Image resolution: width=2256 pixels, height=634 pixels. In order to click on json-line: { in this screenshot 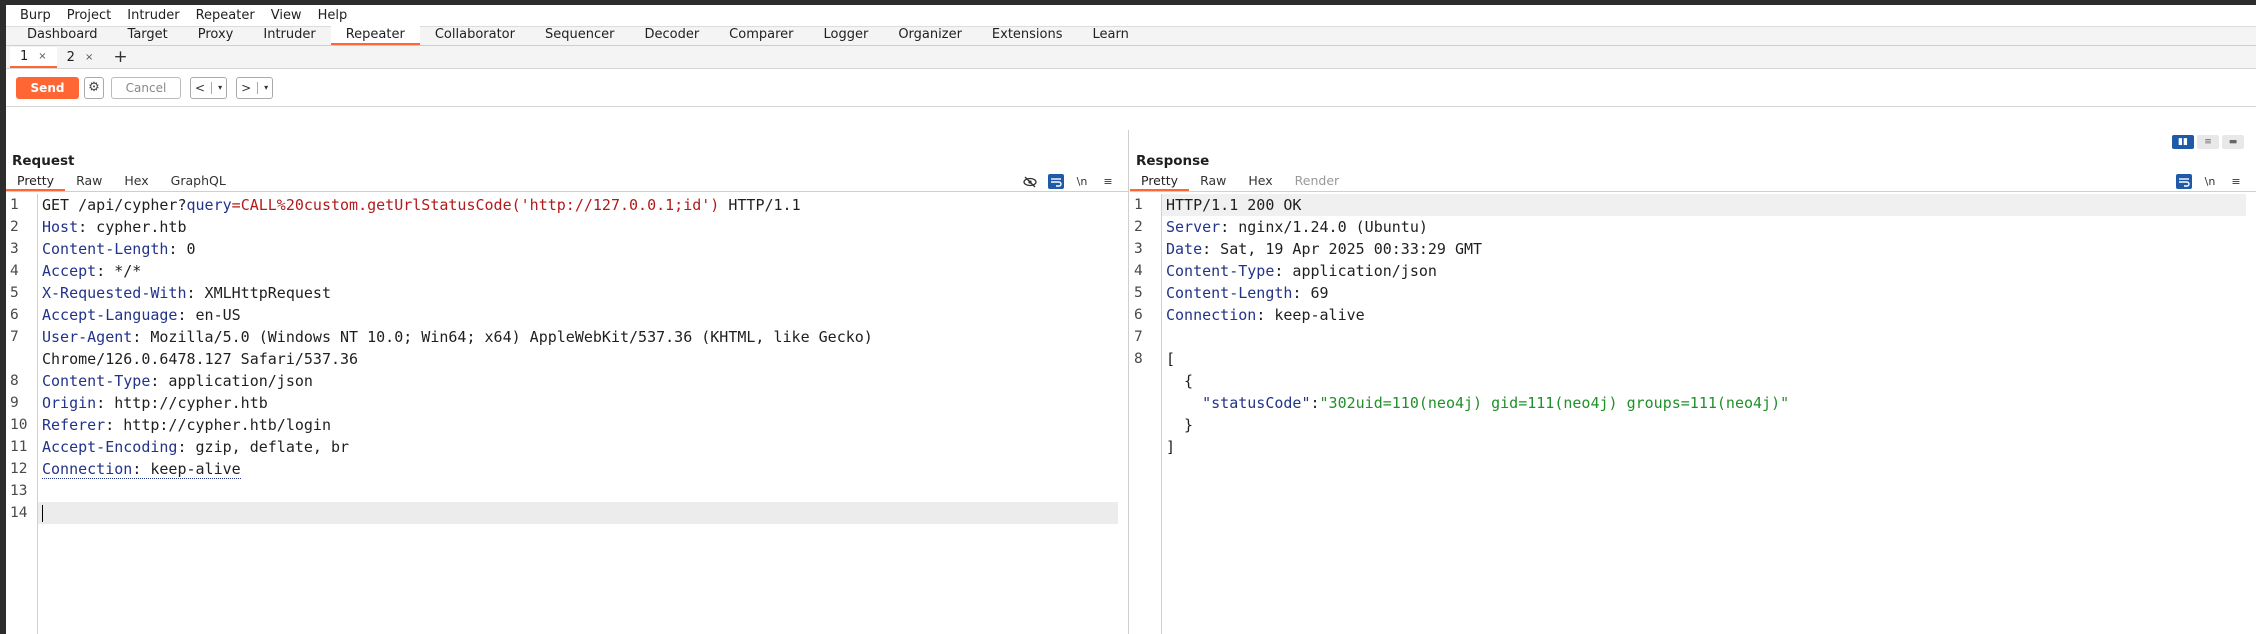, I will do `click(1180, 381)`.